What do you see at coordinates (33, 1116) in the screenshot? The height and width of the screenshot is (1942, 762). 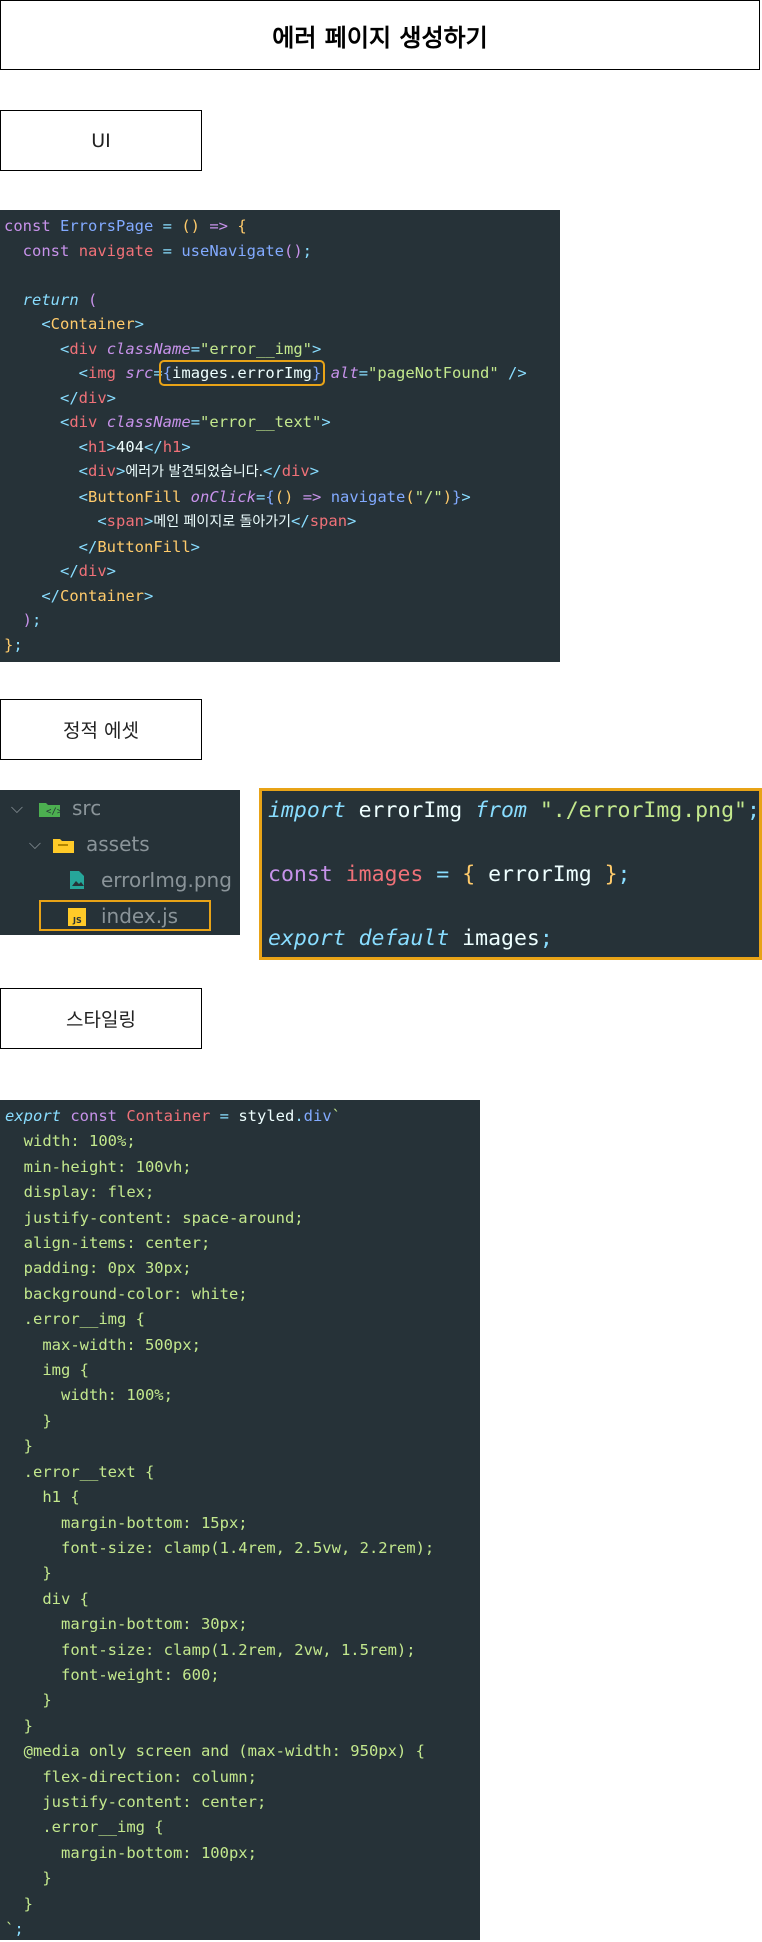 I see `code-token: export` at bounding box center [33, 1116].